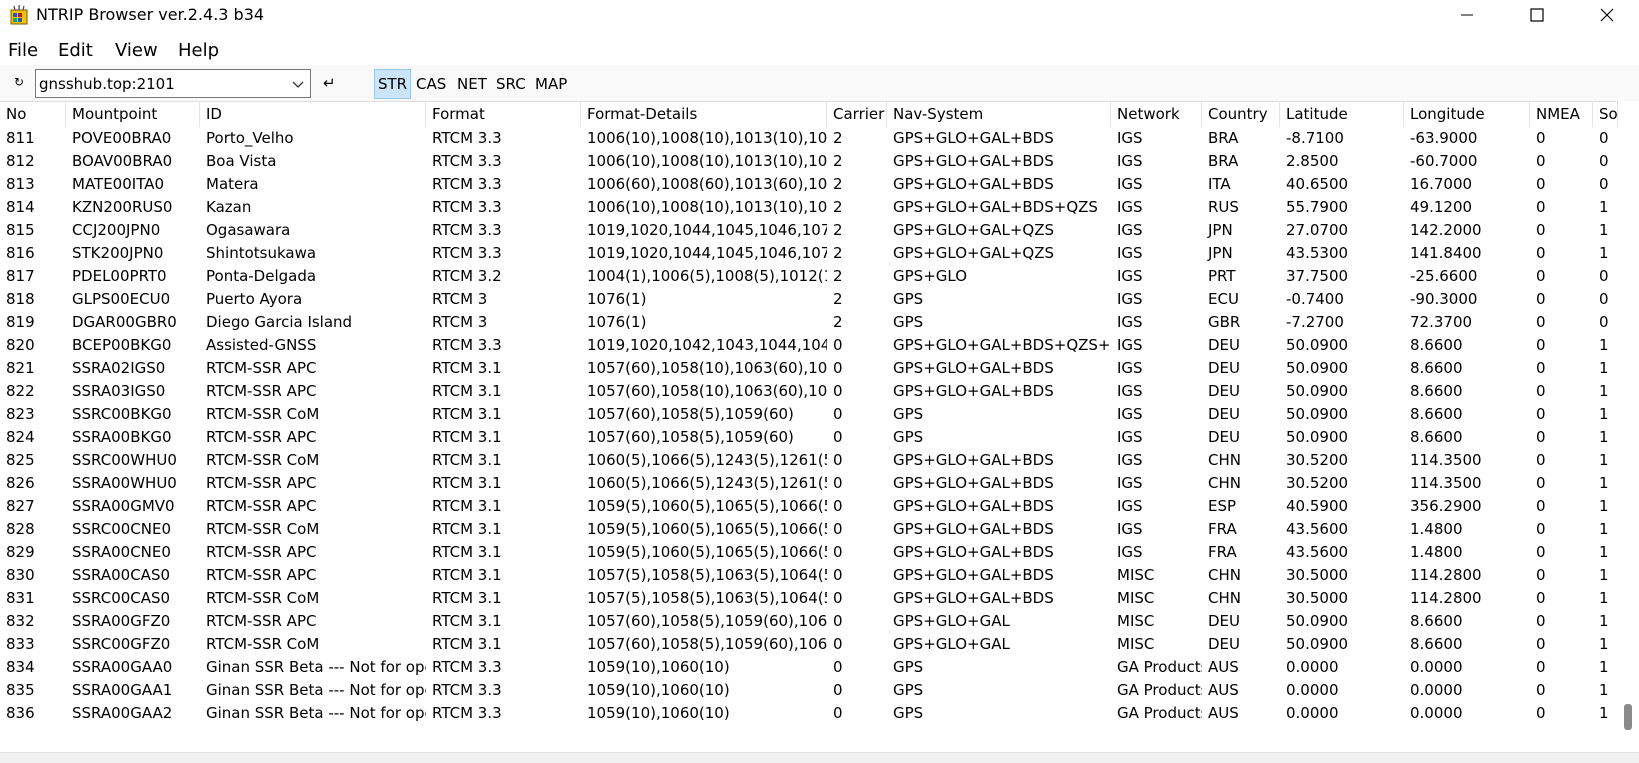 The height and width of the screenshot is (763, 1639). What do you see at coordinates (198, 51) in the screenshot?
I see `menu-help: Help` at bounding box center [198, 51].